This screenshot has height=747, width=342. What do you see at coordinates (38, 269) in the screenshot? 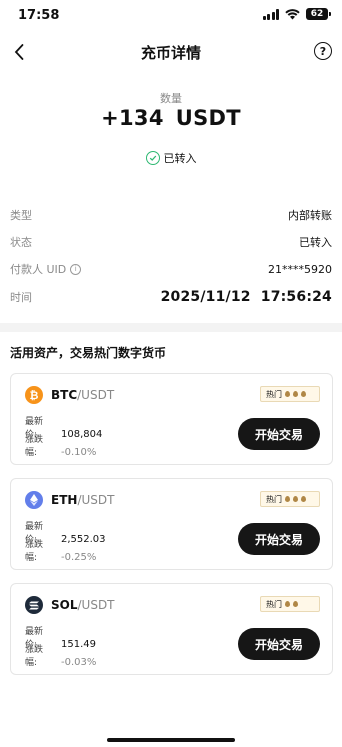
I see `detail-label: 付款人 UID` at bounding box center [38, 269].